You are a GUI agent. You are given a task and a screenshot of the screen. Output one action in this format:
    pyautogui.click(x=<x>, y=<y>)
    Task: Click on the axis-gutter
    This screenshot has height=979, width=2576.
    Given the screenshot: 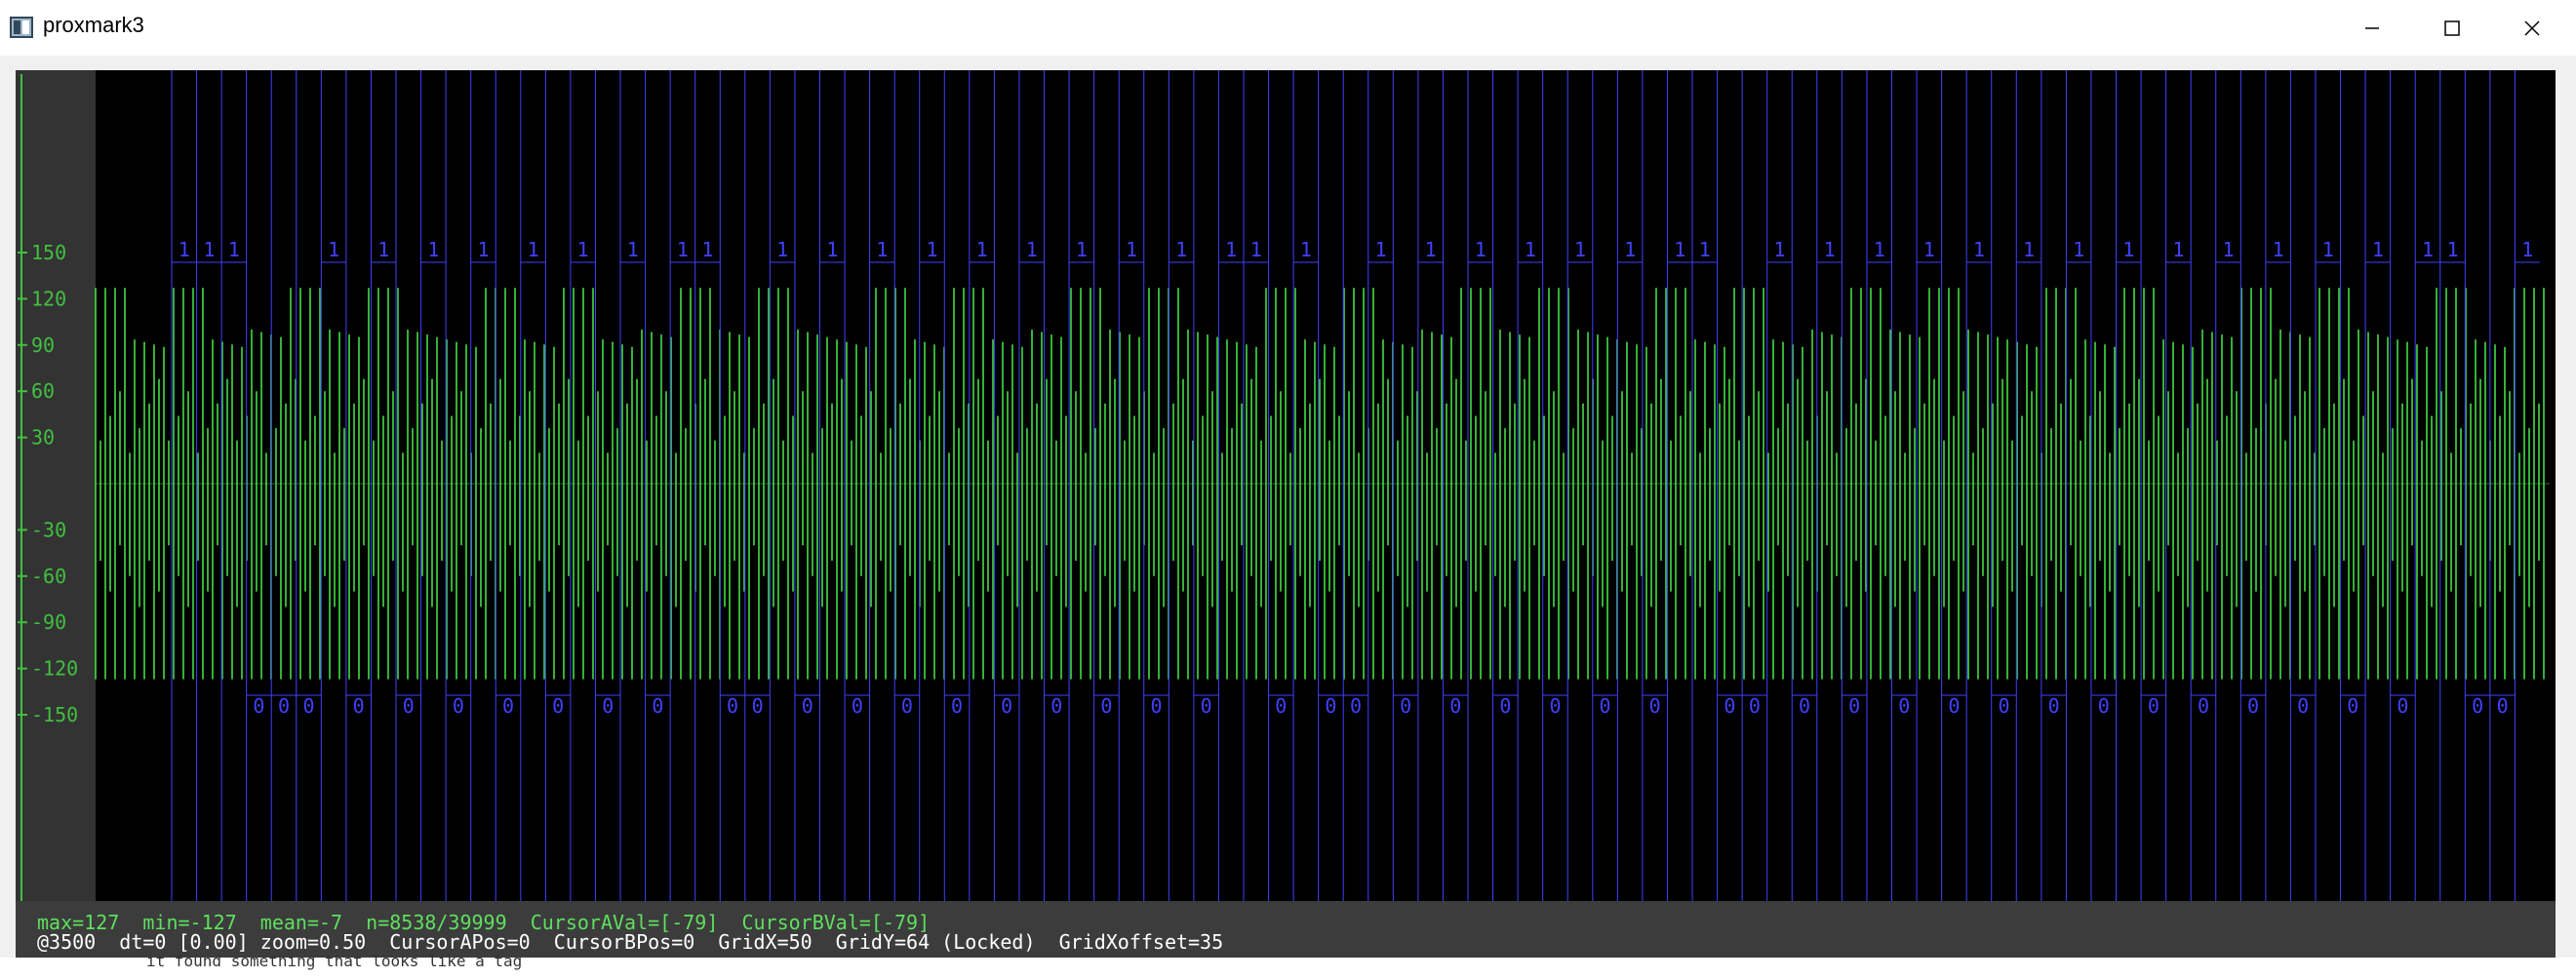 What is the action you would take?
    pyautogui.click(x=56, y=486)
    